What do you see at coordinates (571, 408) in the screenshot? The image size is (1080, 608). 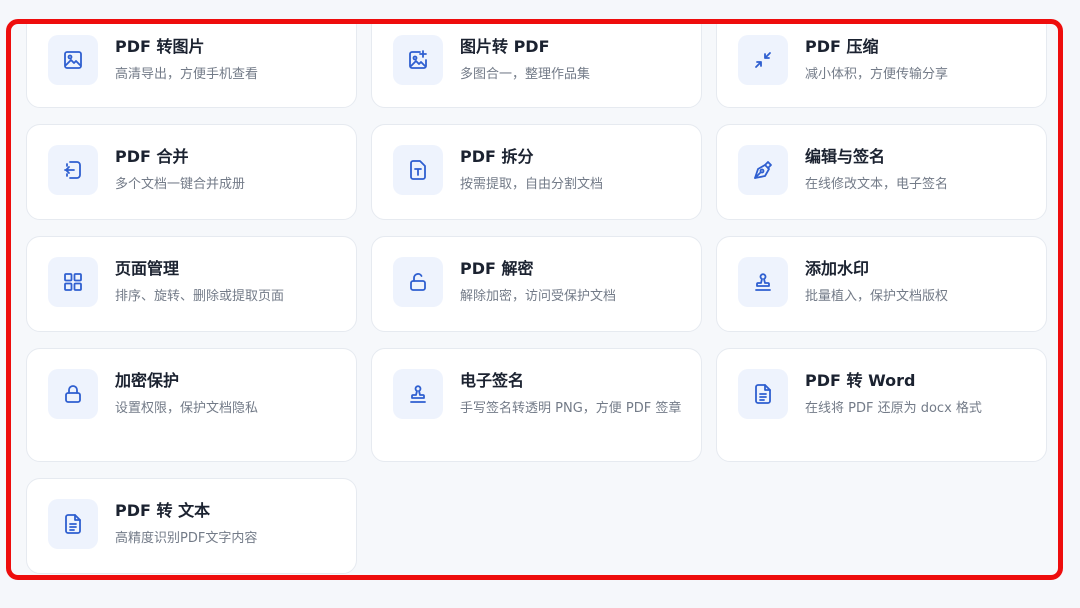 I see `tool-desc: 手写签名转透明 PNG，方便 PDF 签章` at bounding box center [571, 408].